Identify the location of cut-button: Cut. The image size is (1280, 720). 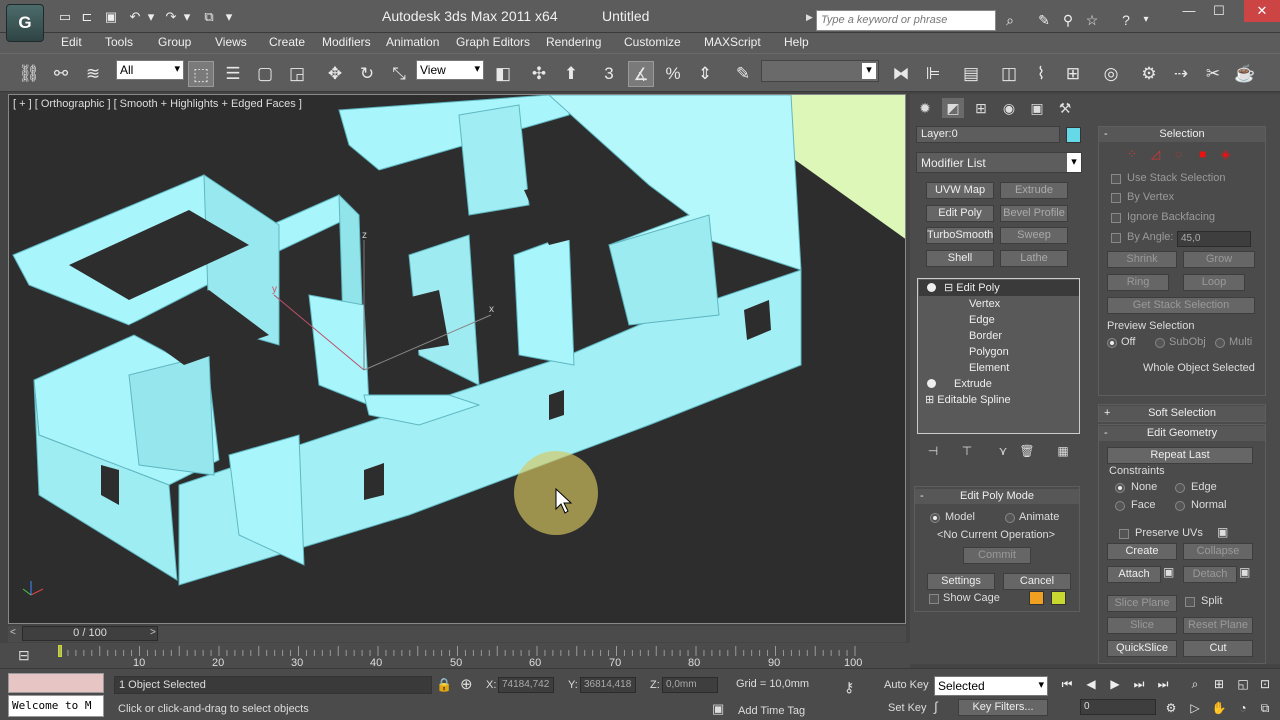
(1218, 648).